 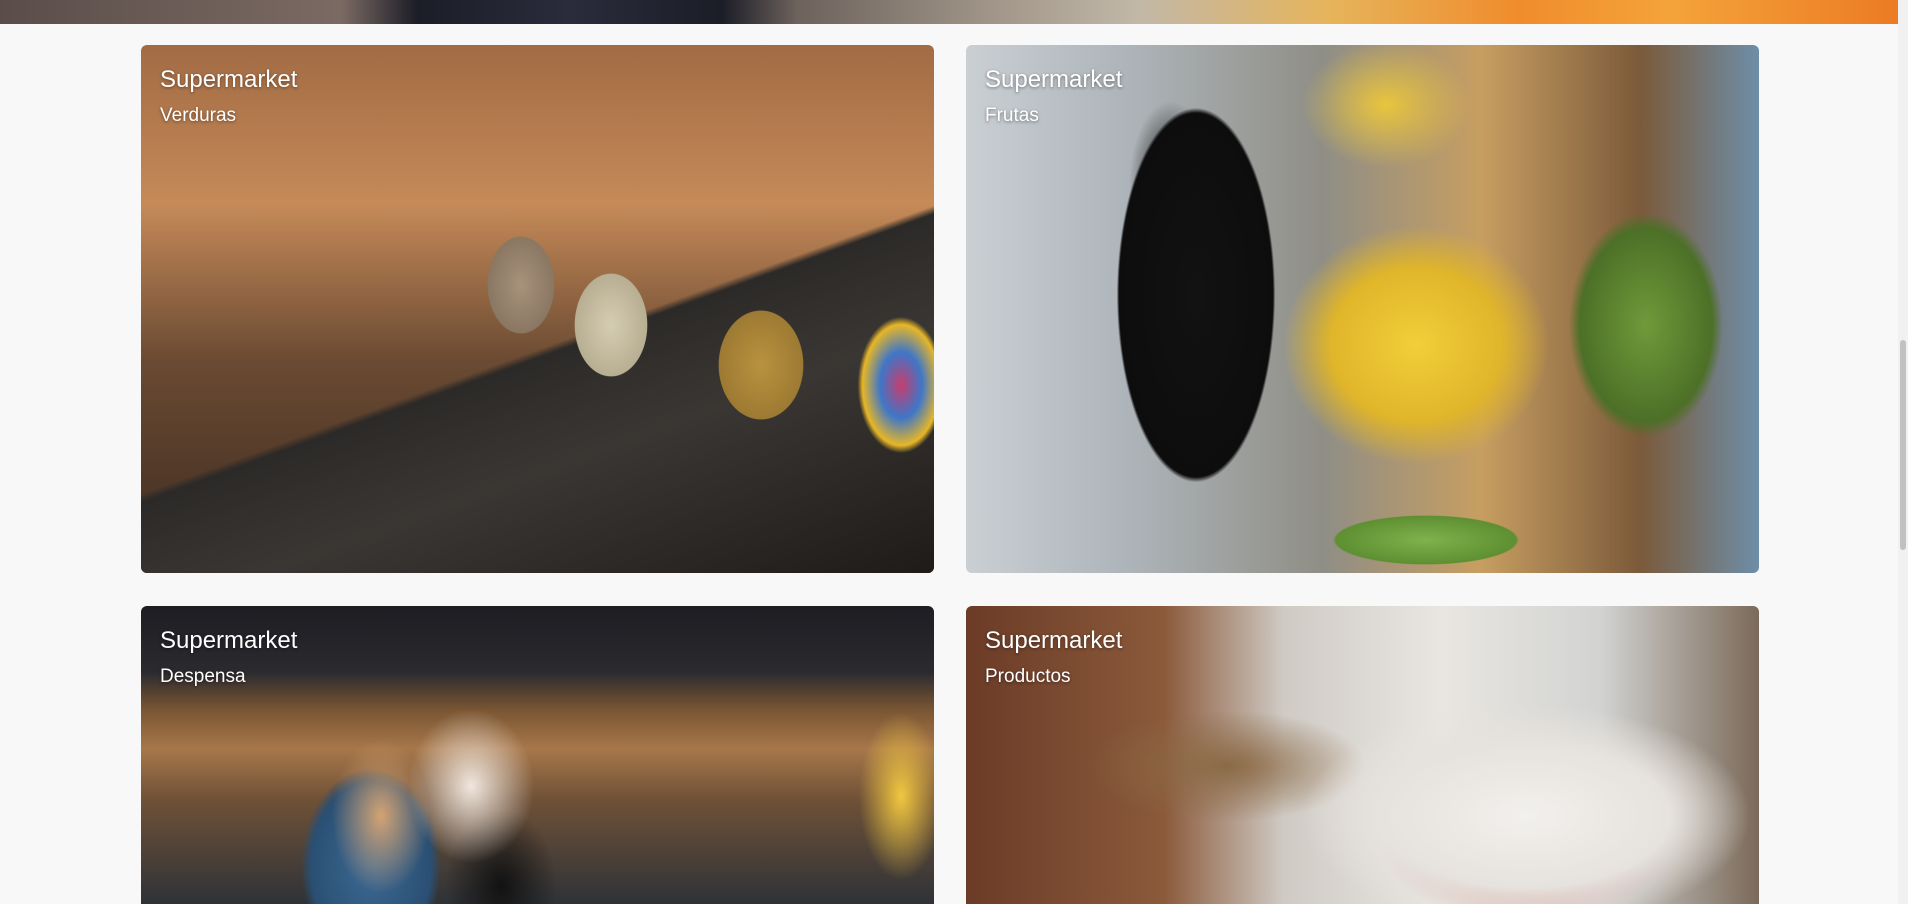 What do you see at coordinates (1053, 658) in the screenshot?
I see `card-caption: Supermarket Productos` at bounding box center [1053, 658].